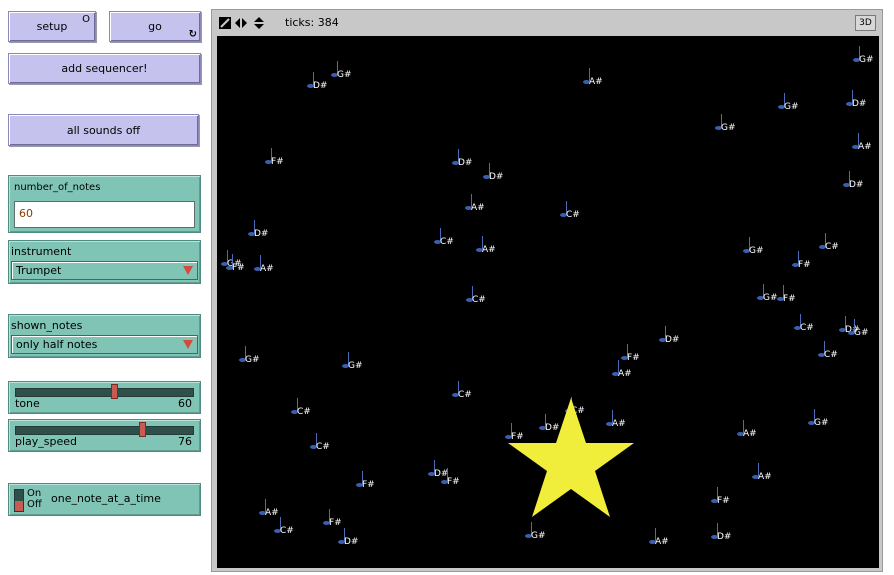  What do you see at coordinates (104, 270) in the screenshot?
I see `instrument-select: Trumpet` at bounding box center [104, 270].